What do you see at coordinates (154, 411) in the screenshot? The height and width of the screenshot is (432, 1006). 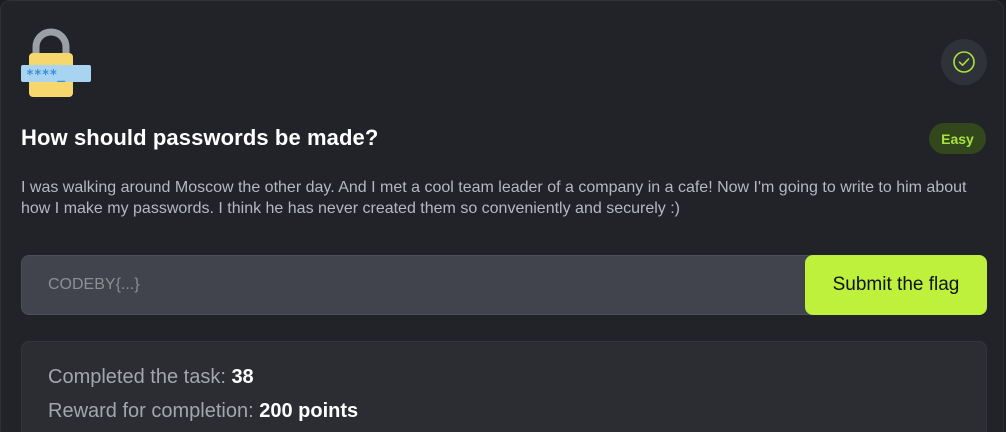 I see `reward-label: Reward for completion:` at bounding box center [154, 411].